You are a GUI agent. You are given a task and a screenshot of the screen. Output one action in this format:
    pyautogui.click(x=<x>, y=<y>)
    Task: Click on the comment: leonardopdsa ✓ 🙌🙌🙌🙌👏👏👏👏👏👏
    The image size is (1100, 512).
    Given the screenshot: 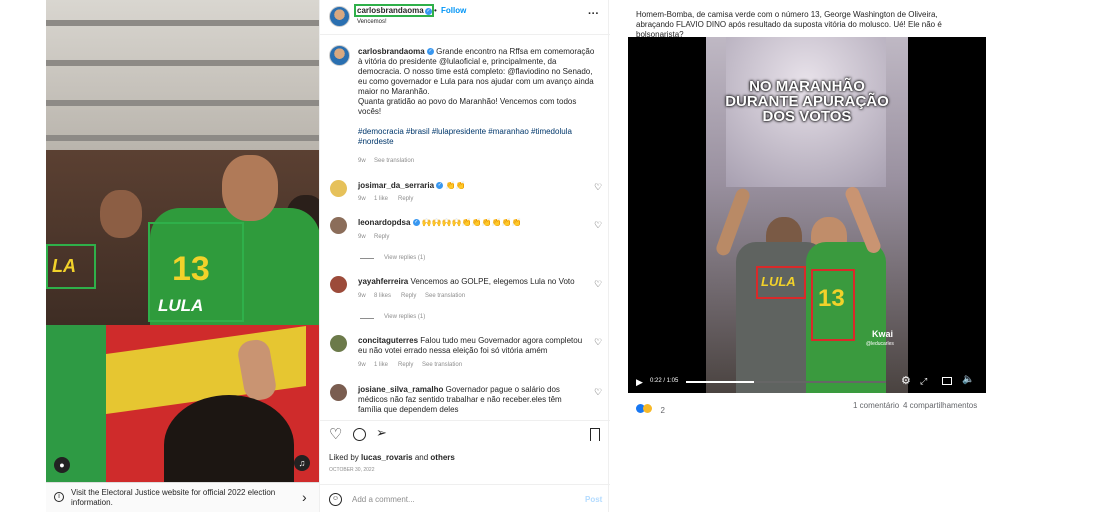 What is the action you would take?
    pyautogui.click(x=440, y=223)
    